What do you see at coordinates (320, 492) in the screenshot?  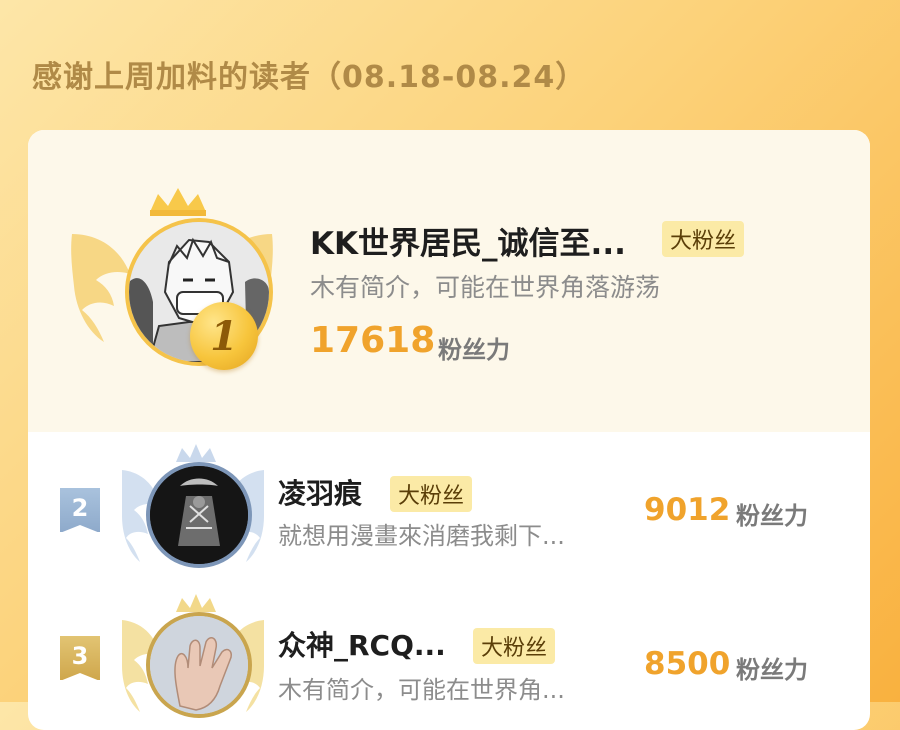 I see `fan-name: 凌羽痕` at bounding box center [320, 492].